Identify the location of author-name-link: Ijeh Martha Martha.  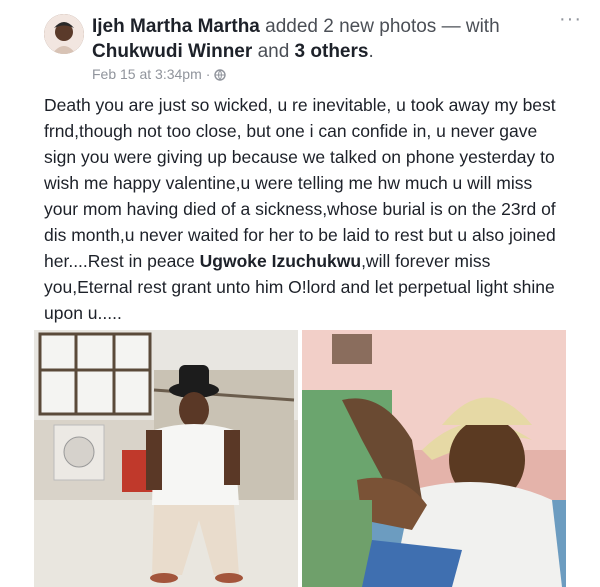
(176, 26).